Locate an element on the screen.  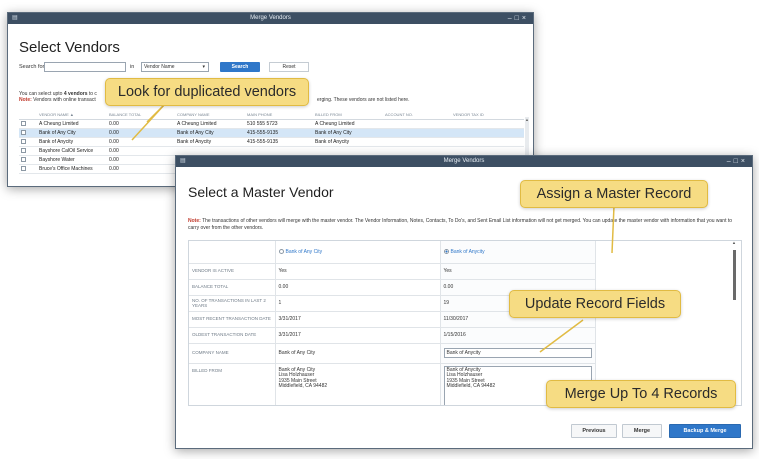
callout-update: Update Record Fields is located at coordinates (595, 304).